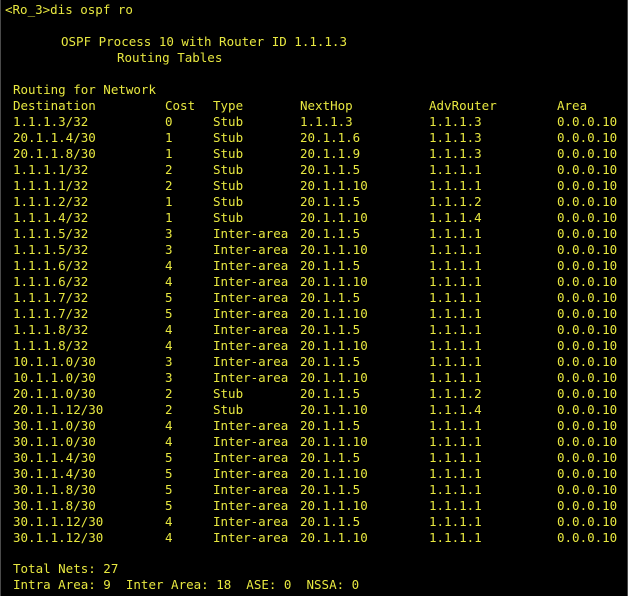 This screenshot has height=596, width=628. What do you see at coordinates (54, 105) in the screenshot?
I see `header-destination: Destination` at bounding box center [54, 105].